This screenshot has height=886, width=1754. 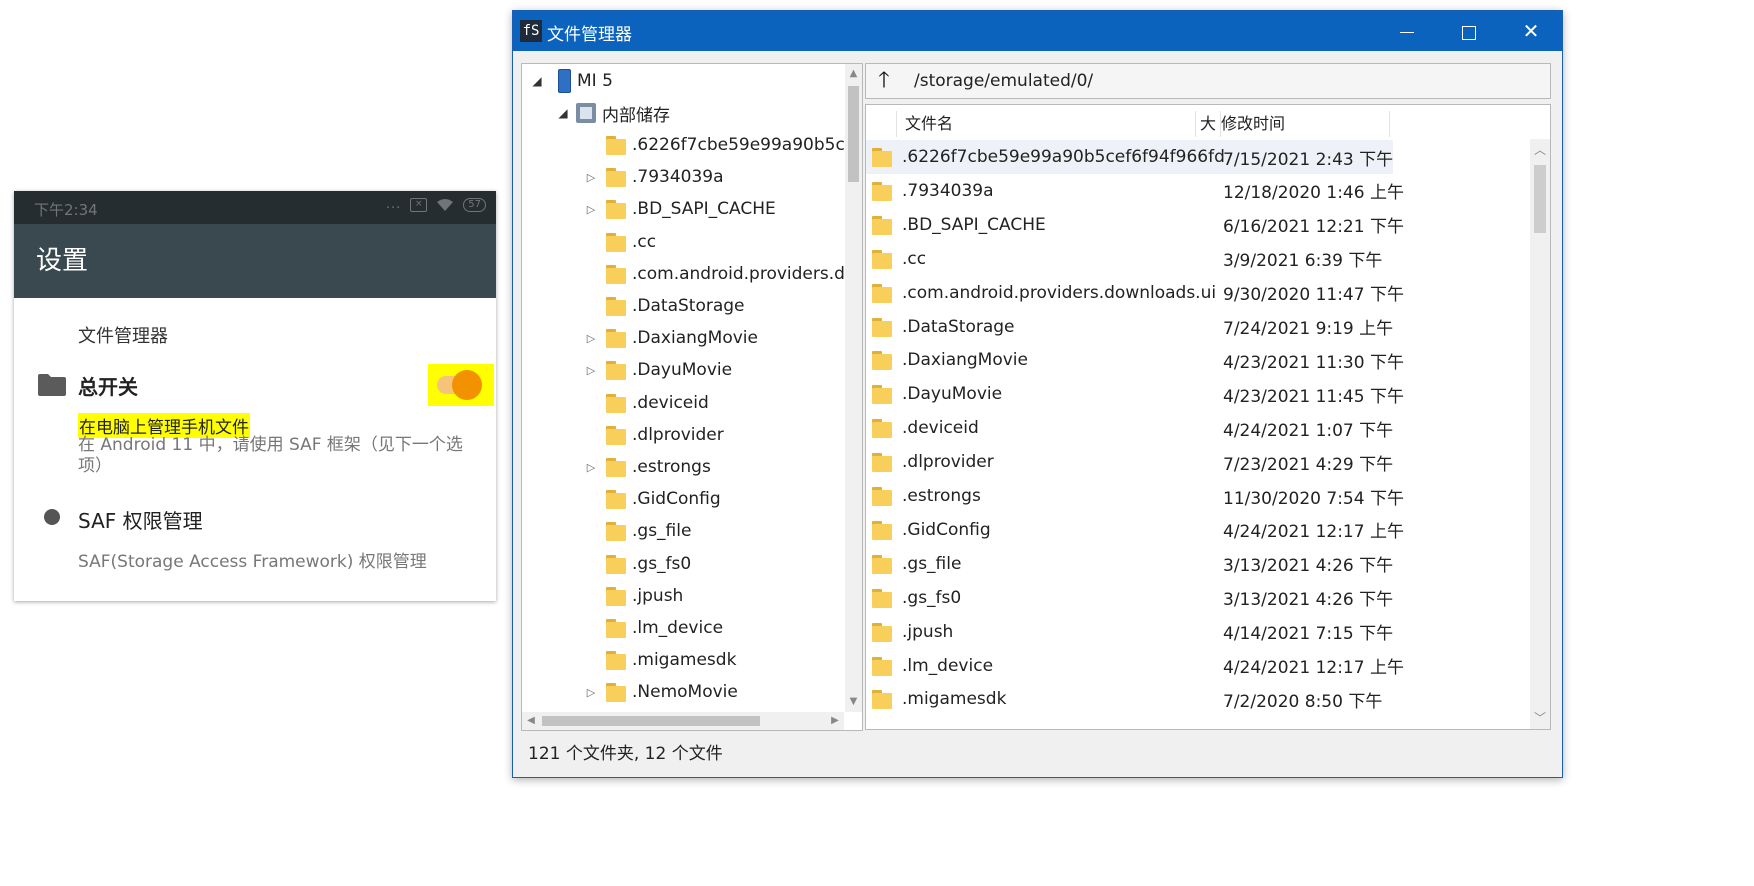 What do you see at coordinates (704, 209) in the screenshot?
I see `tree-node-label: .BD_SAPI_CACHE` at bounding box center [704, 209].